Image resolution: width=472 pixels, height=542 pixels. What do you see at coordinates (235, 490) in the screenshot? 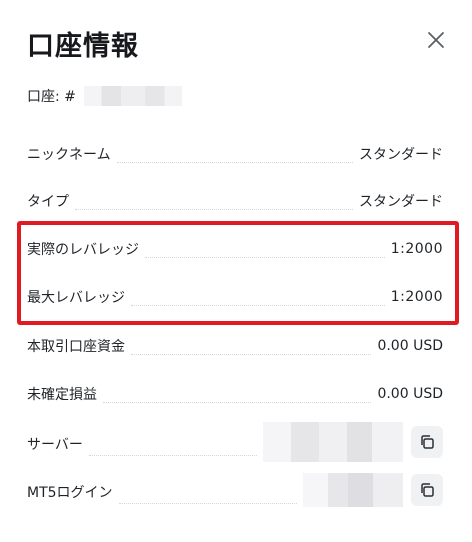
I see `row-mt5-login: MT5ログイン` at bounding box center [235, 490].